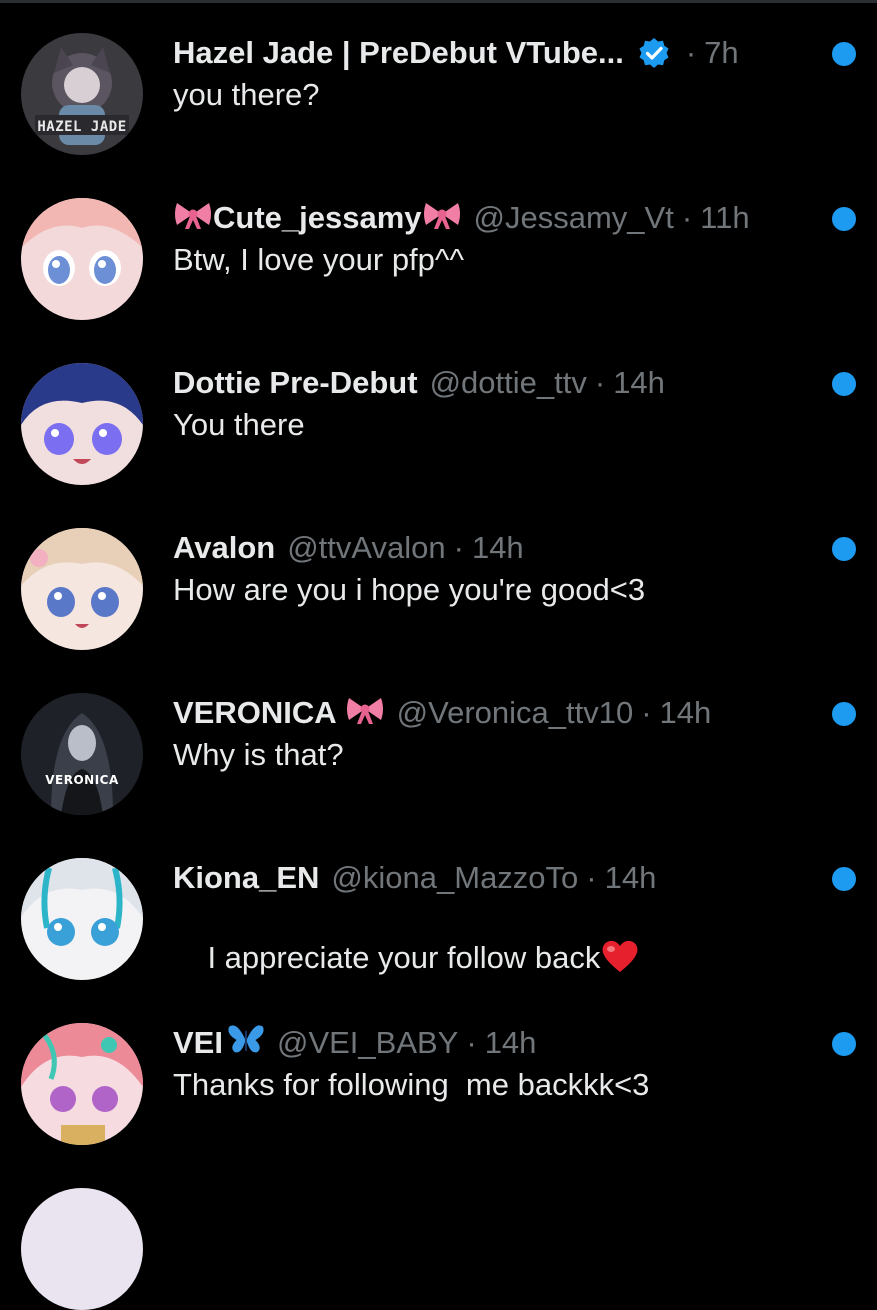 The image size is (877, 1310). Describe the element at coordinates (82, 94) in the screenshot. I see `avatar: HAZEL JADE` at that location.